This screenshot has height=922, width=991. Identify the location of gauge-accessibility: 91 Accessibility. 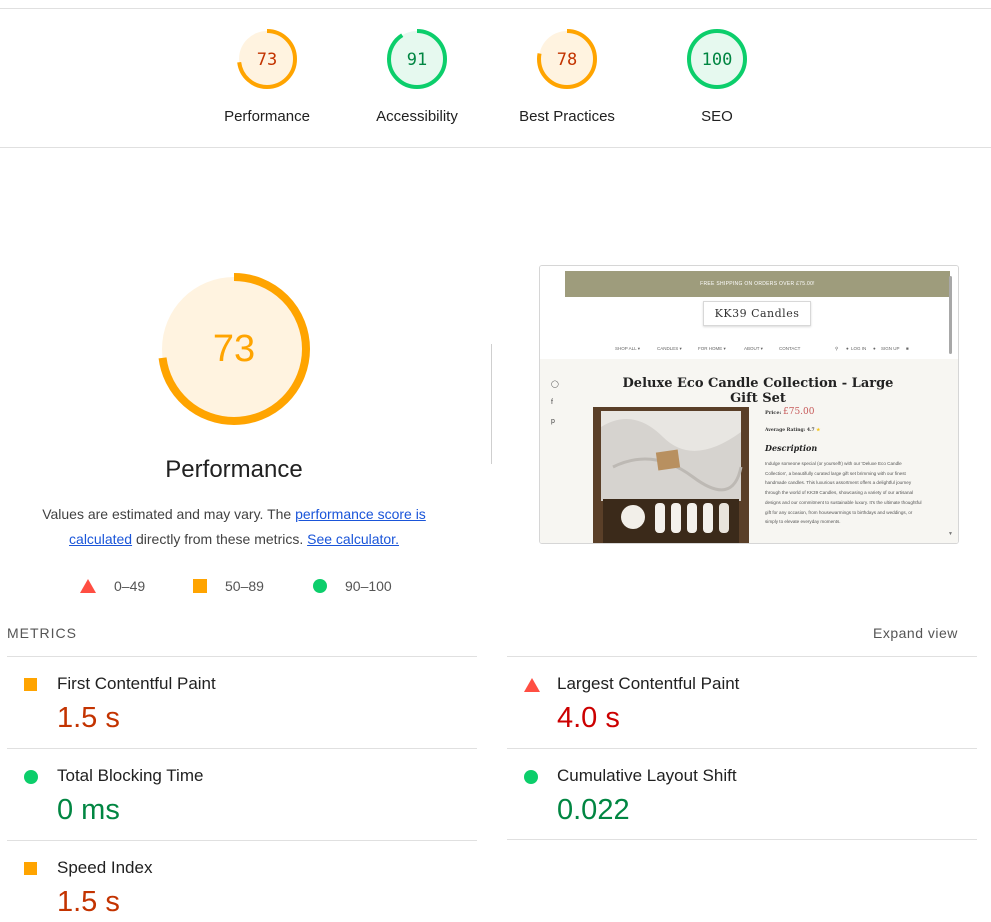
(417, 76).